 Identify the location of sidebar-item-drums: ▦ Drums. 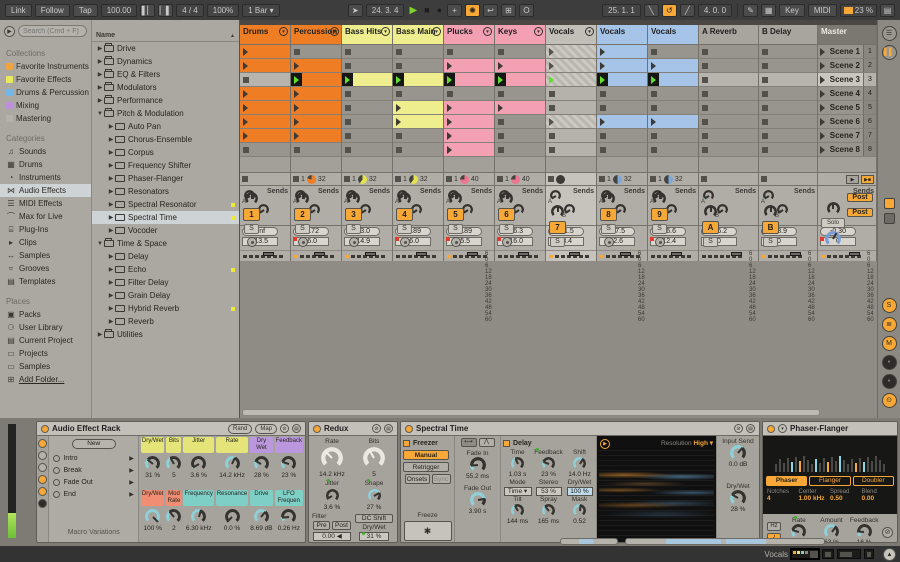
(45, 164).